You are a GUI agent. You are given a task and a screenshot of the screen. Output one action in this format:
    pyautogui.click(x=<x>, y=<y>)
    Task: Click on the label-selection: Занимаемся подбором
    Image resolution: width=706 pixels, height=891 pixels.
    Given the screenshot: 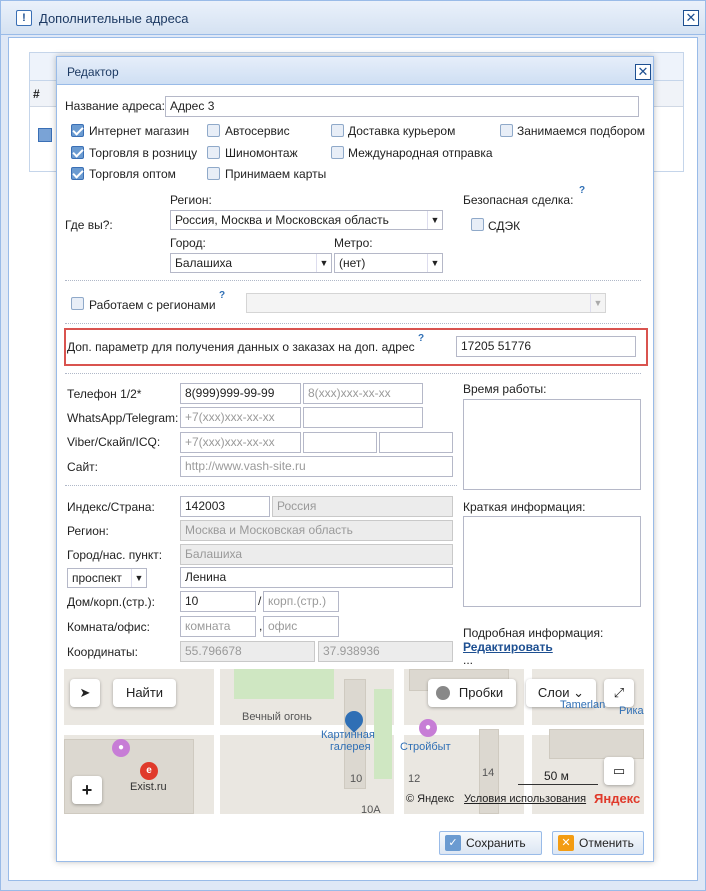 What is the action you would take?
    pyautogui.click(x=581, y=131)
    